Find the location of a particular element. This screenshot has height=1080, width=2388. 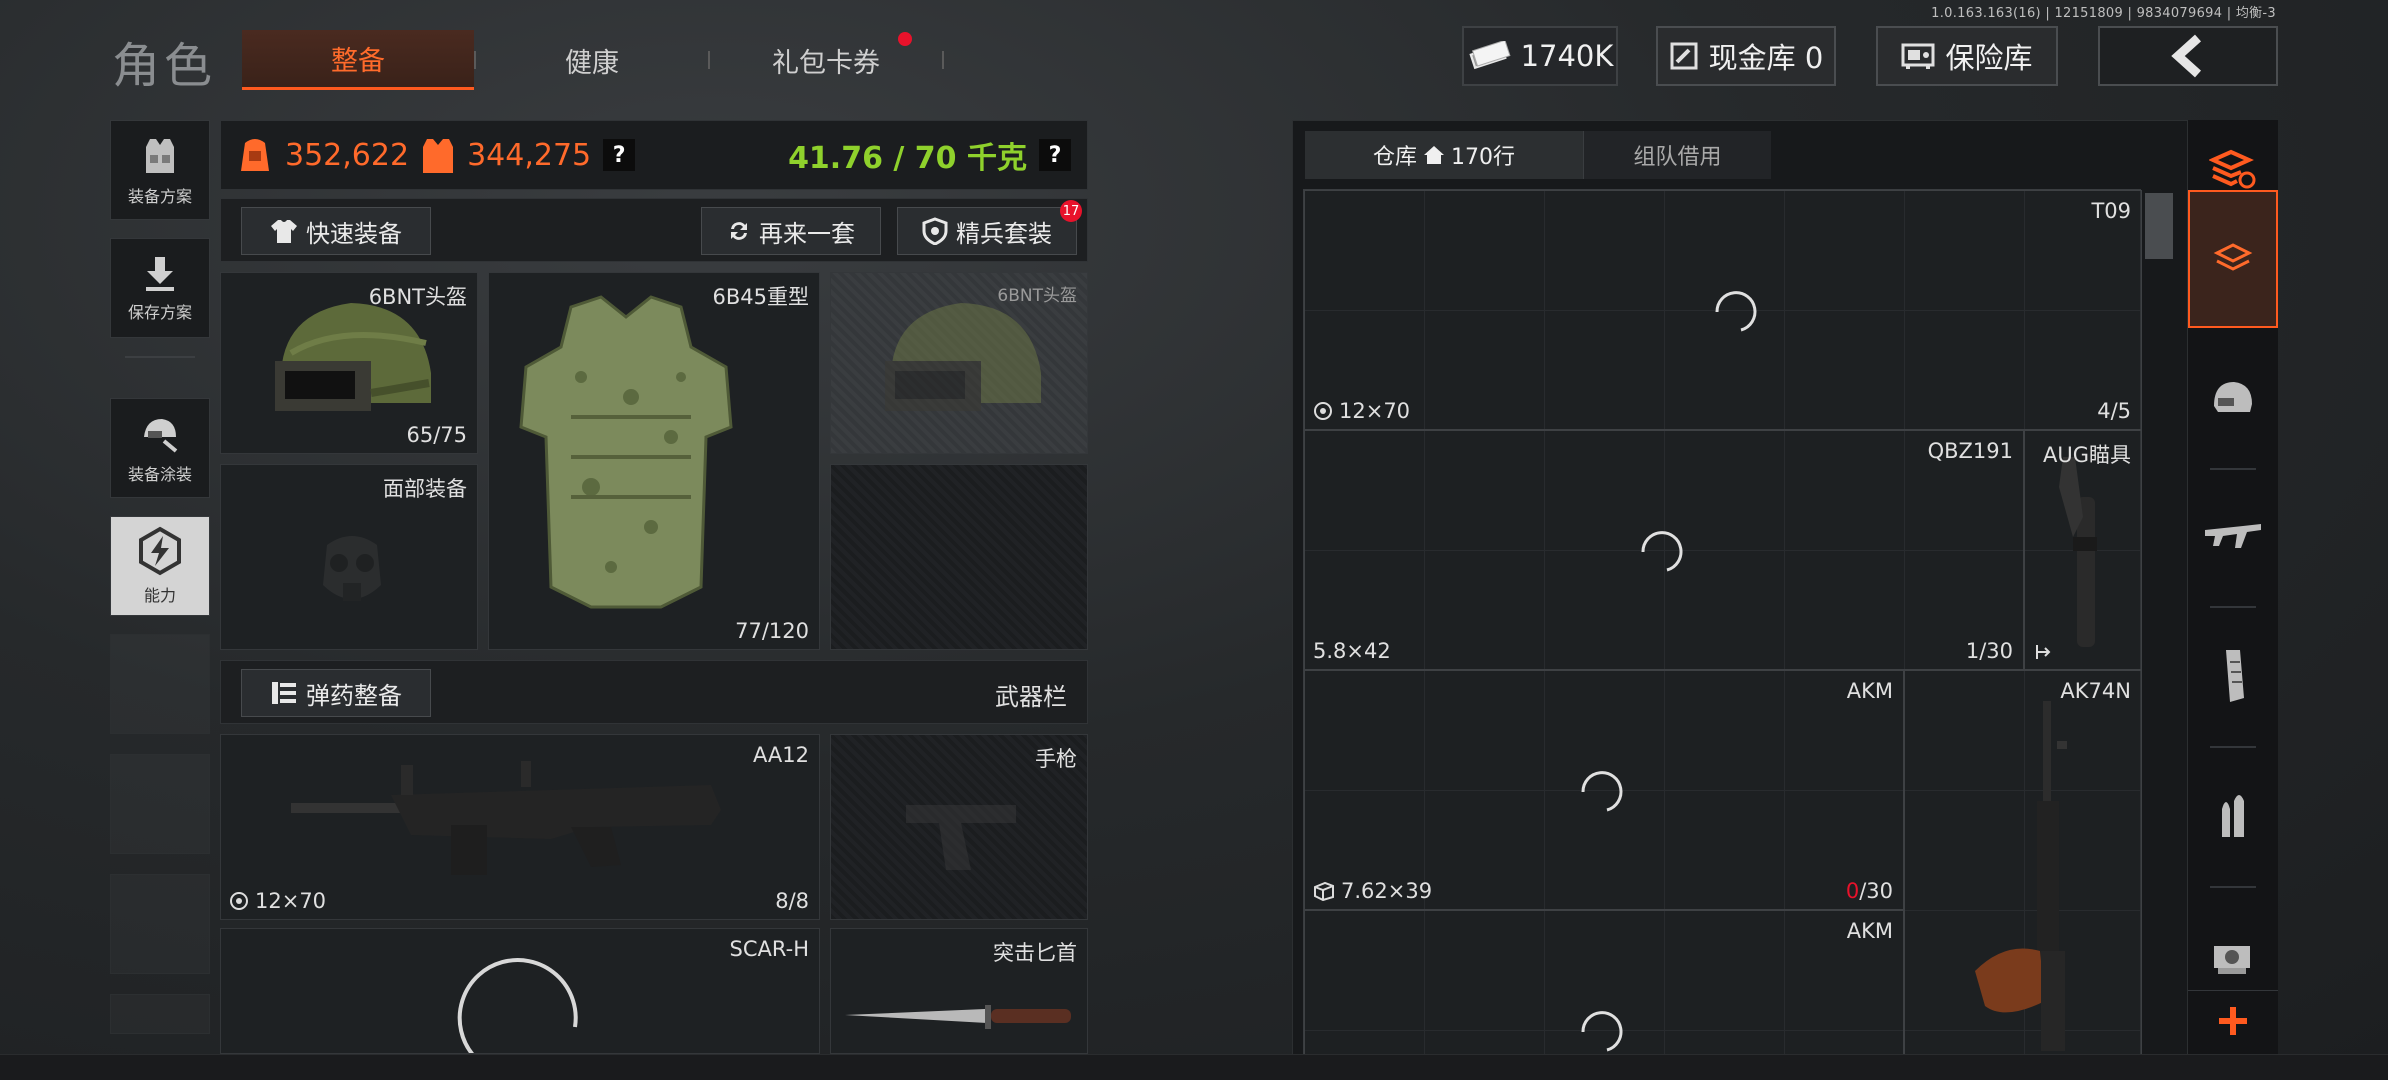

backpack-value-icon is located at coordinates (255, 155).